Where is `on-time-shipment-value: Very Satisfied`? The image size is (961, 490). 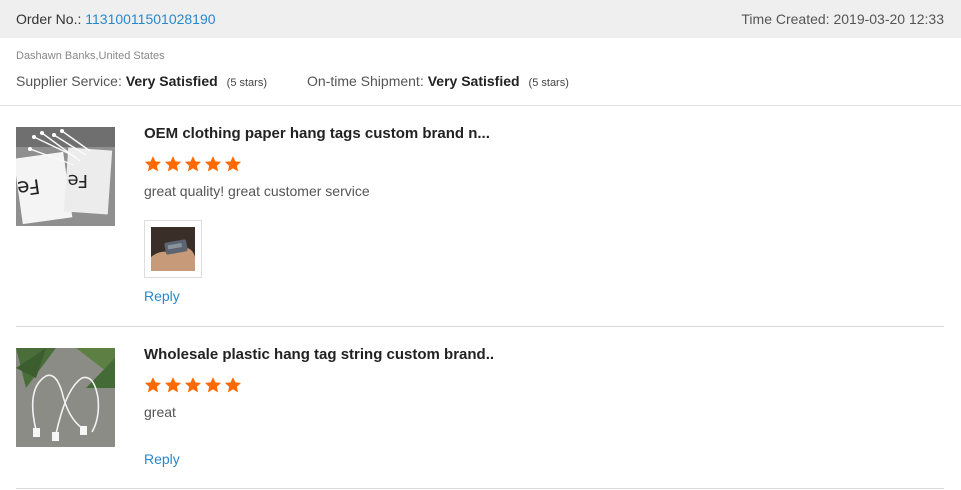
on-time-shipment-value: Very Satisfied is located at coordinates (473, 81).